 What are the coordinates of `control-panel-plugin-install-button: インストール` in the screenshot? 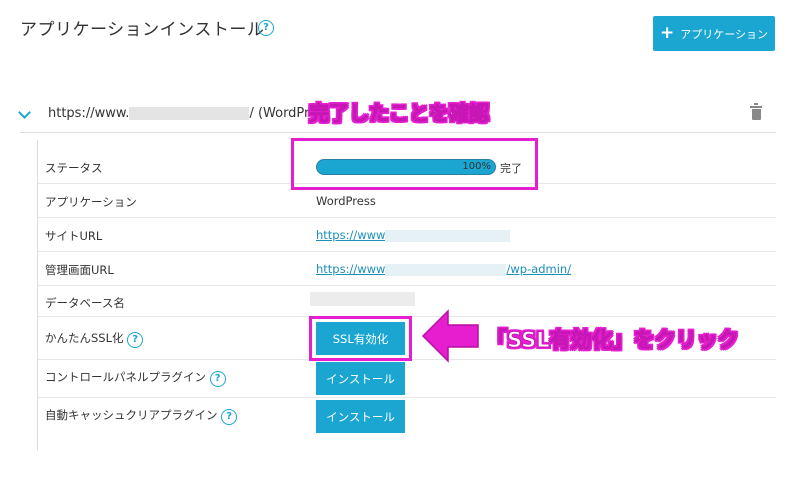 It's located at (360, 378).